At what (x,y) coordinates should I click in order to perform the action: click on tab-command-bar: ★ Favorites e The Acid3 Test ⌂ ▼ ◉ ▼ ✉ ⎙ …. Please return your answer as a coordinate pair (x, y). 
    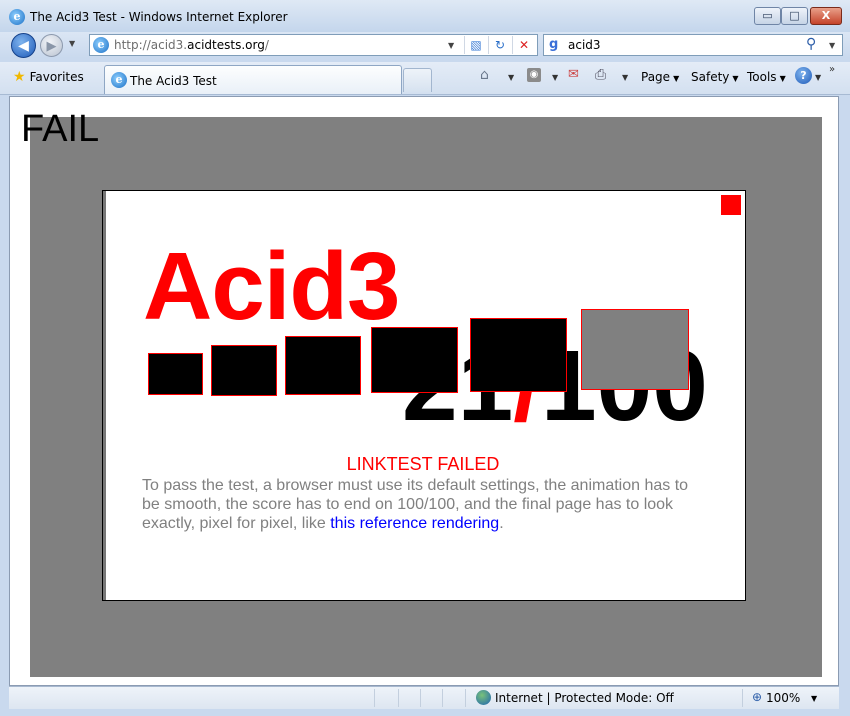
    Looking at the image, I should click on (425, 78).